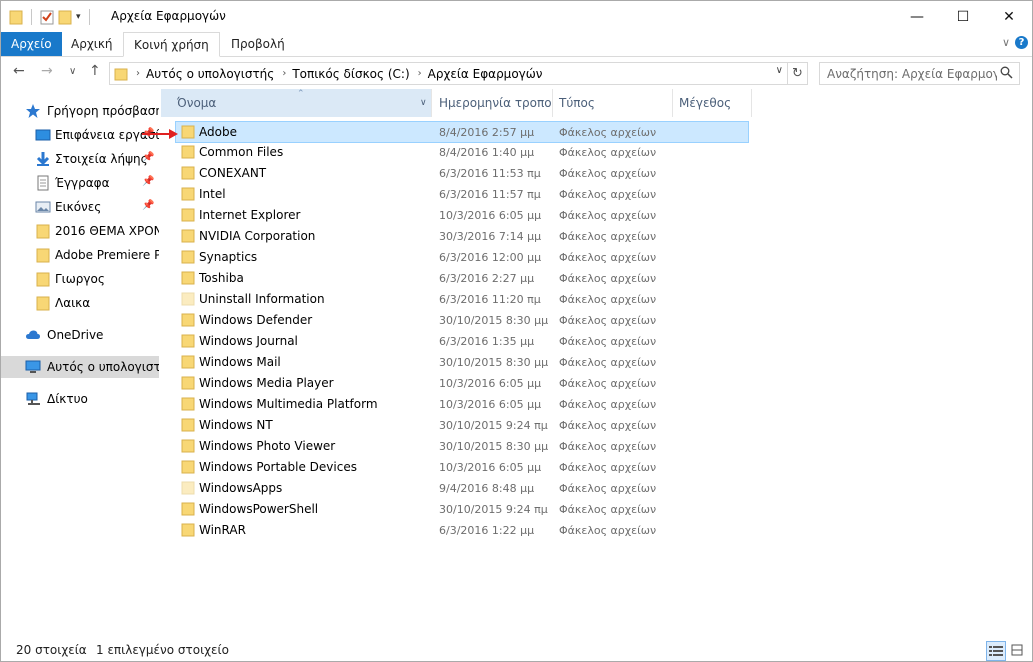 Image resolution: width=1033 pixels, height=662 pixels. I want to click on sidebar-item-desktop: Επιφάνεια εργασίας 📌, so click(80, 135).